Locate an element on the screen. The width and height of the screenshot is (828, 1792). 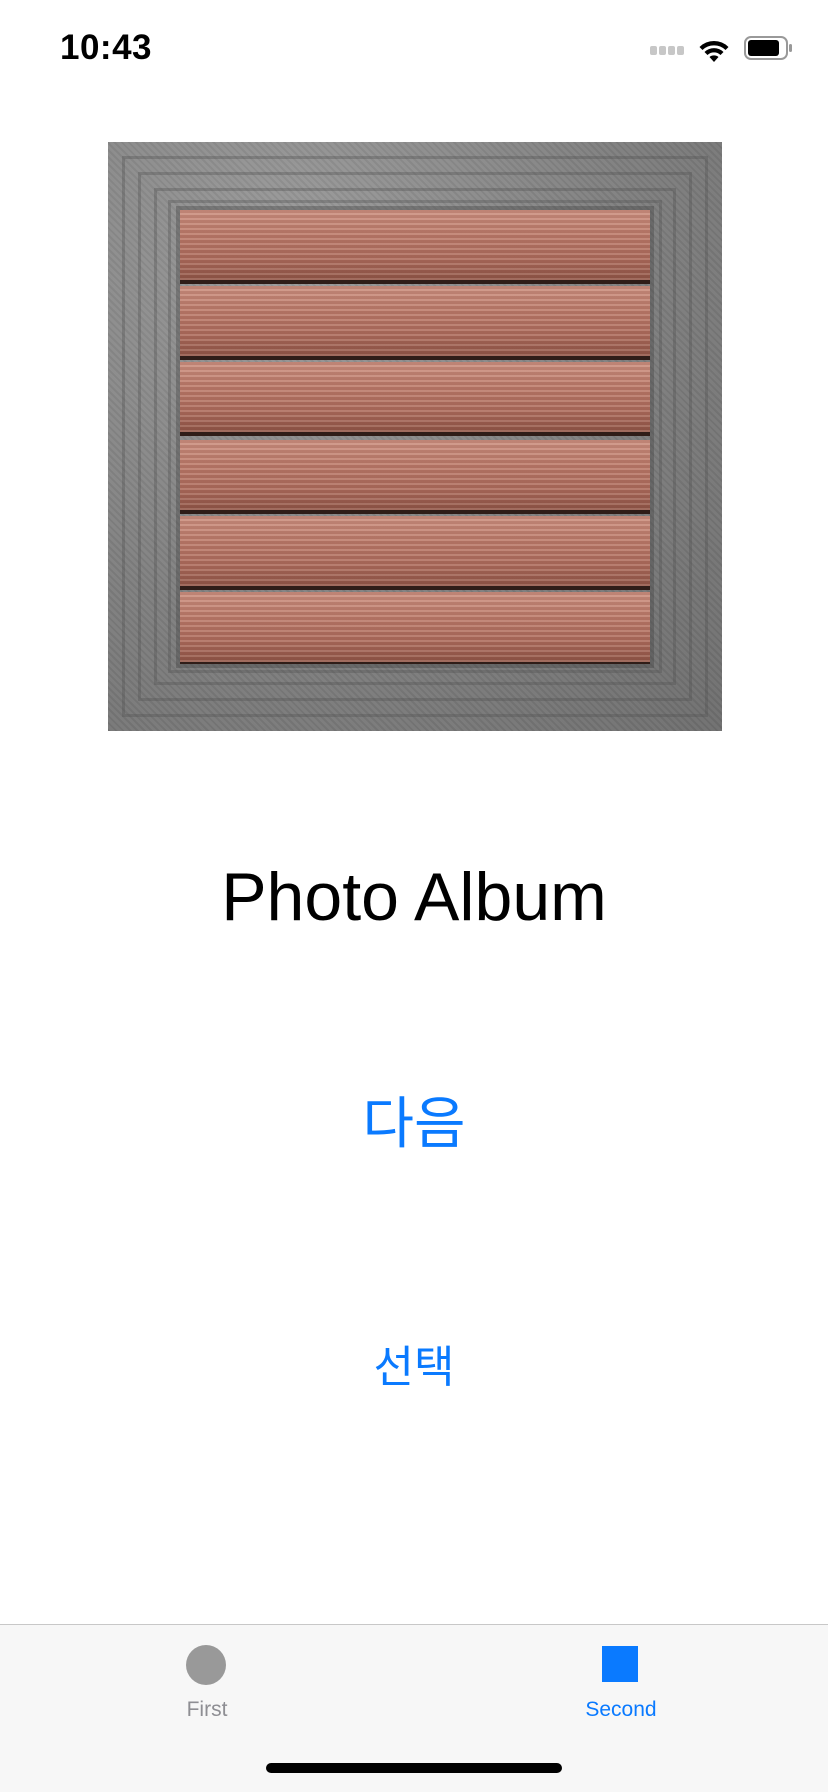
tab-first-label: First is located at coordinates (207, 1709).